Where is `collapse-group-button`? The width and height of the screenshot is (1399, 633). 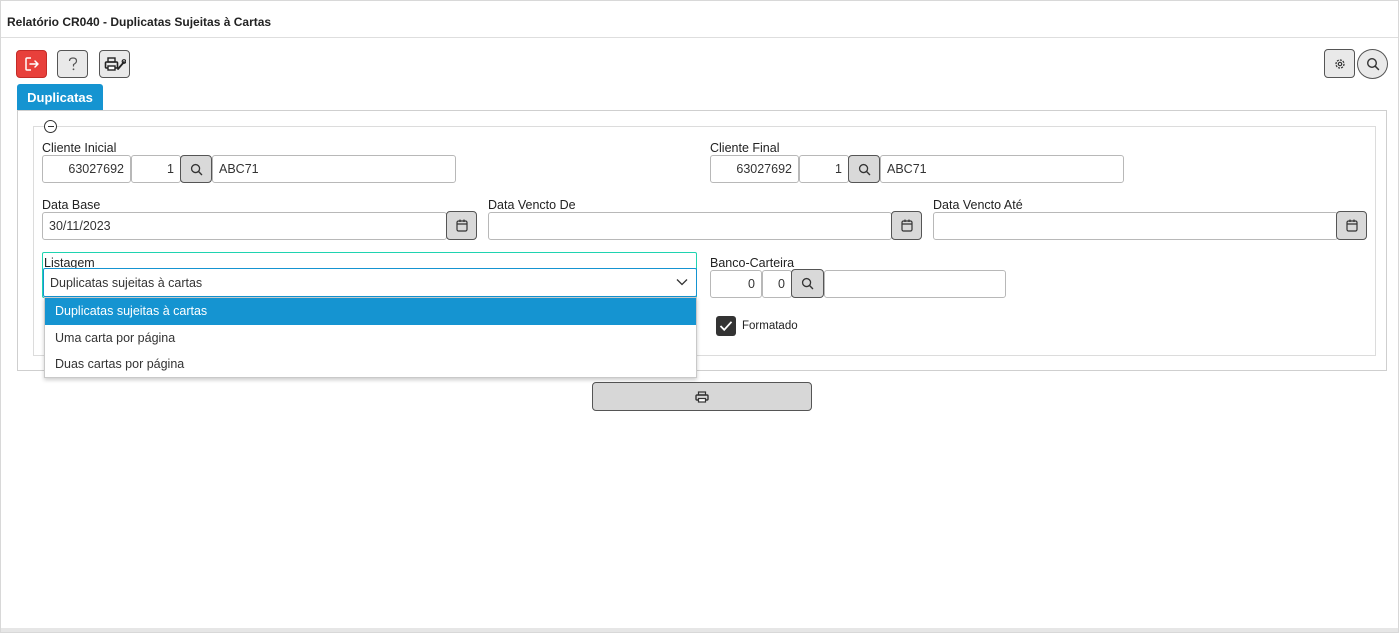 collapse-group-button is located at coordinates (50, 126).